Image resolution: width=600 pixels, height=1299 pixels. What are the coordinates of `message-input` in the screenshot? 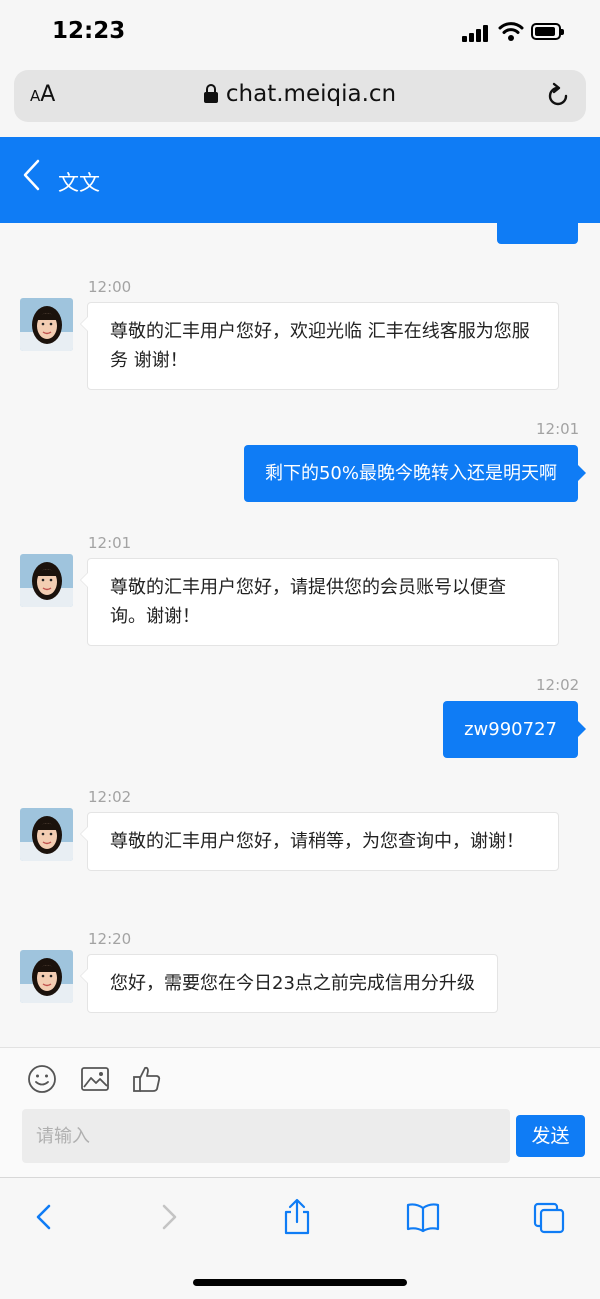 It's located at (266, 1136).